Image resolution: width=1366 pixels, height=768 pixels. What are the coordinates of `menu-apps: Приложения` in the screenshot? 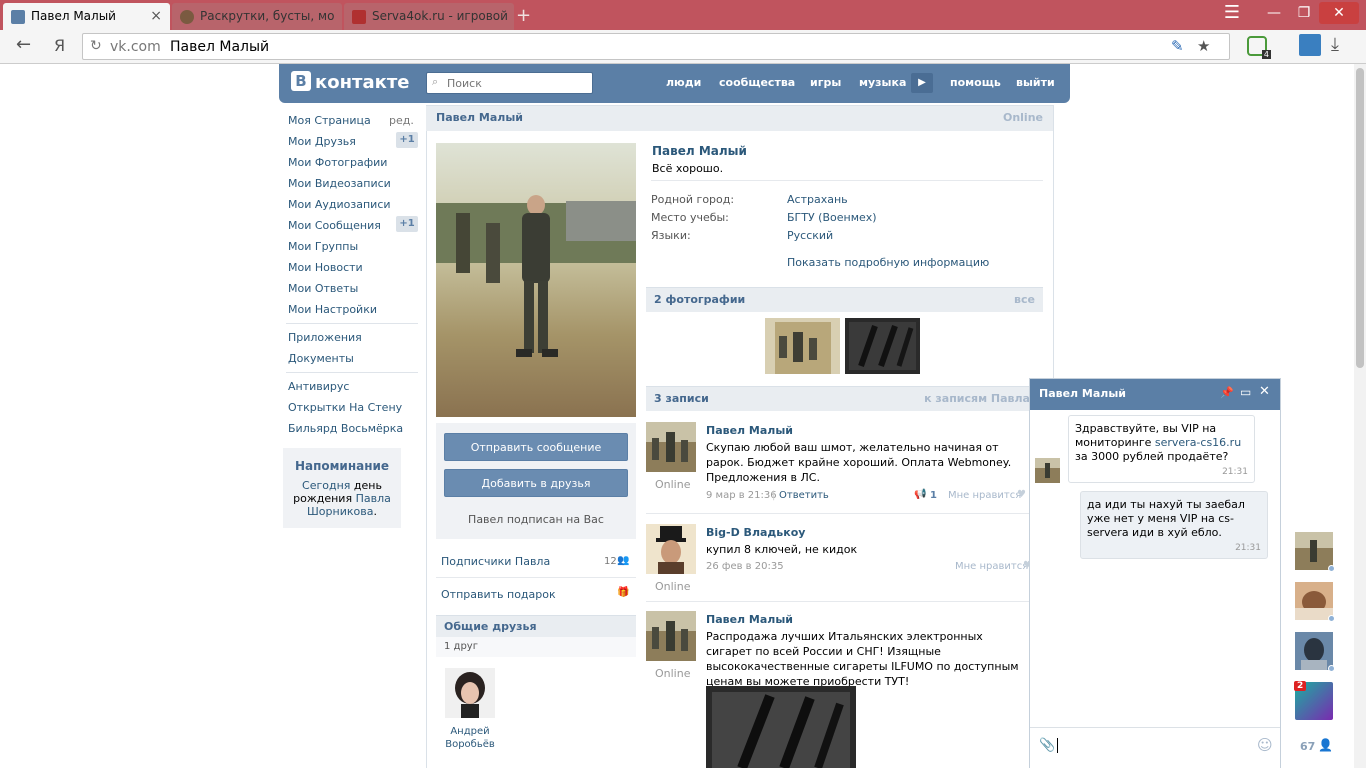 It's located at (325, 337).